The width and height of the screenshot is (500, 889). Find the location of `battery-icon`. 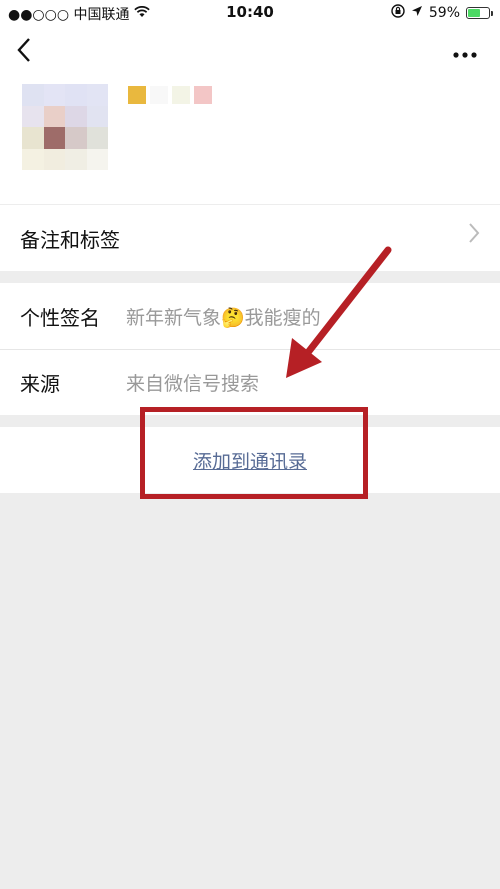

battery-icon is located at coordinates (479, 13).